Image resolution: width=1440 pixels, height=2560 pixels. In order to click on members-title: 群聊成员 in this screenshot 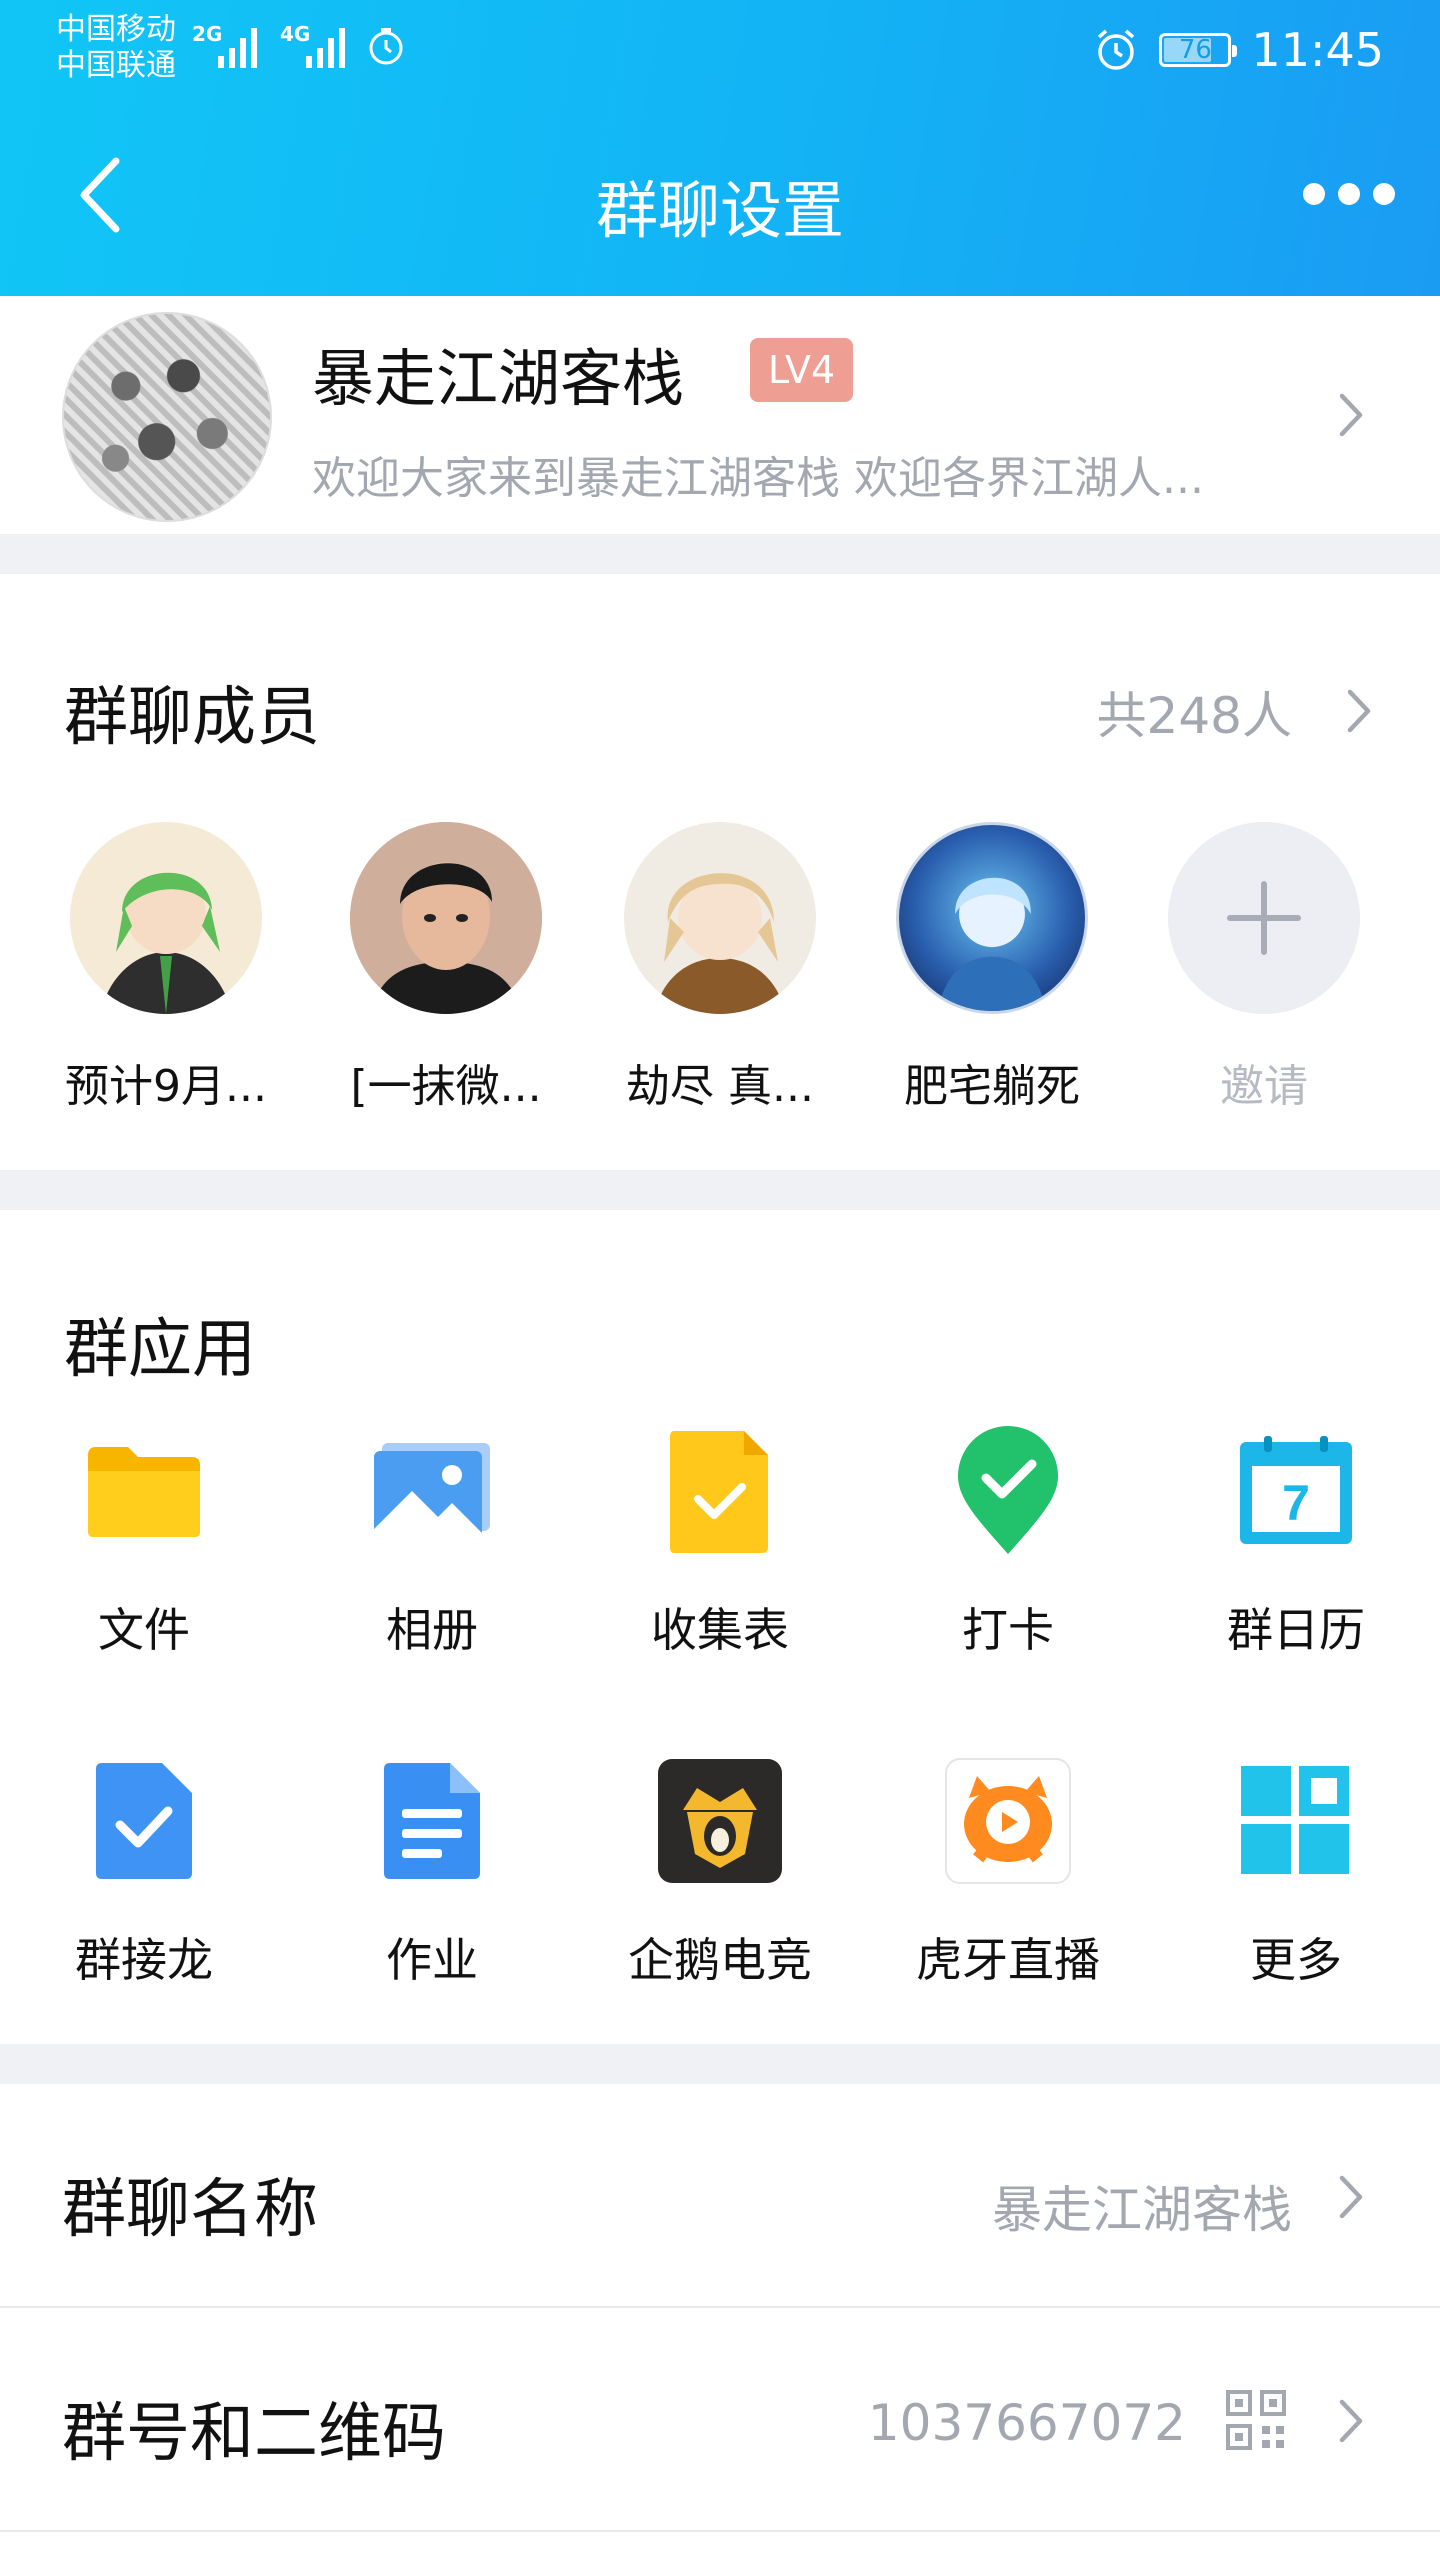, I will do `click(192, 712)`.